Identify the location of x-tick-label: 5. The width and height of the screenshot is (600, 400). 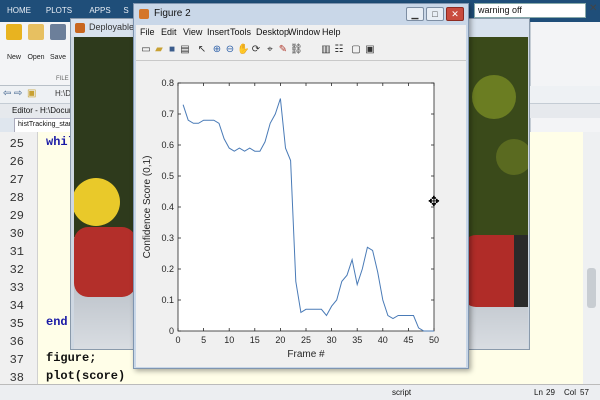
(203, 340).